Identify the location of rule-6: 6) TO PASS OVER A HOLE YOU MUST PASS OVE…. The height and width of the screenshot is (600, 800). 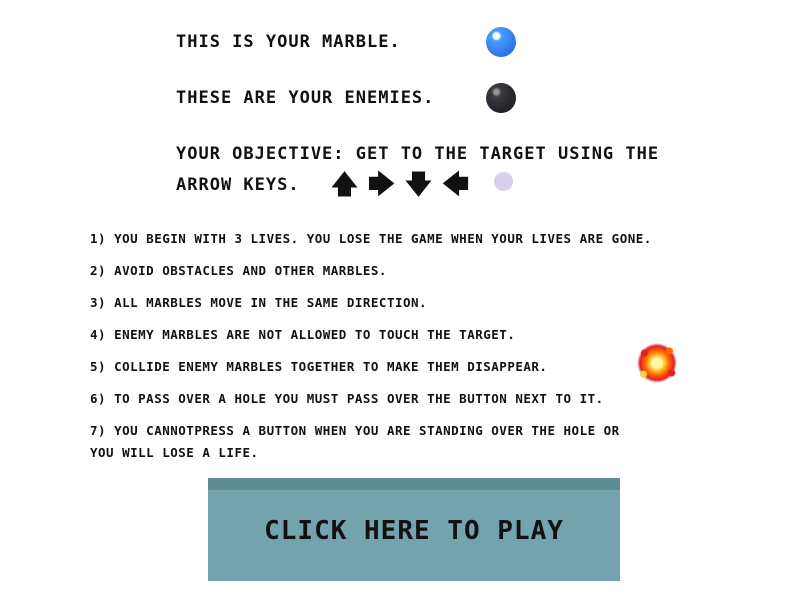
(347, 398).